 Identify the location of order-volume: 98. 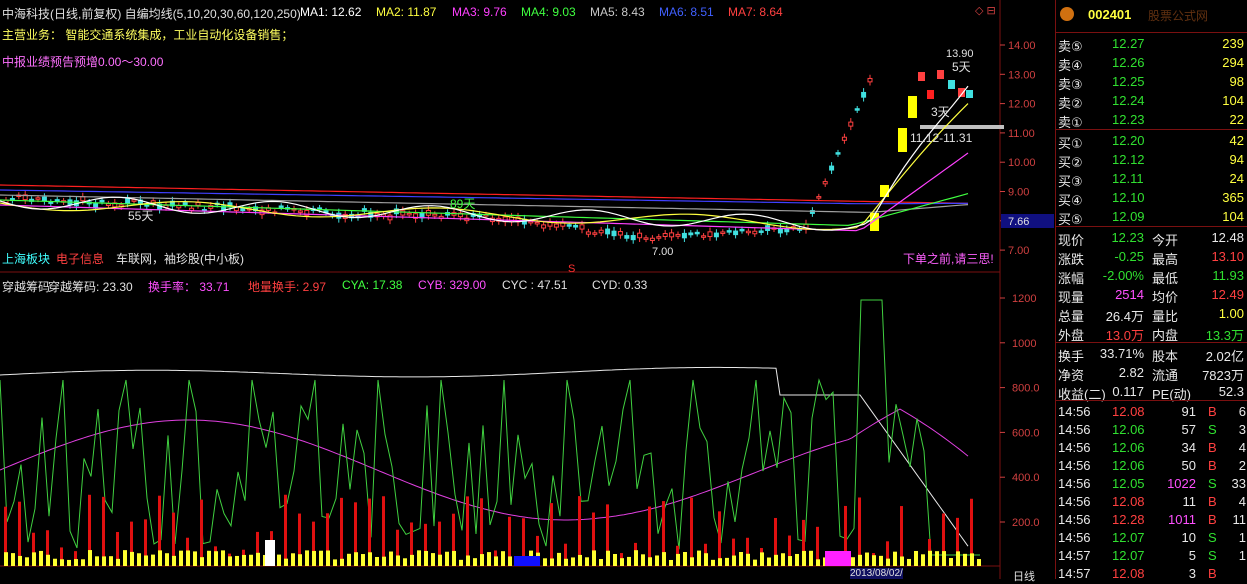
(1236, 81).